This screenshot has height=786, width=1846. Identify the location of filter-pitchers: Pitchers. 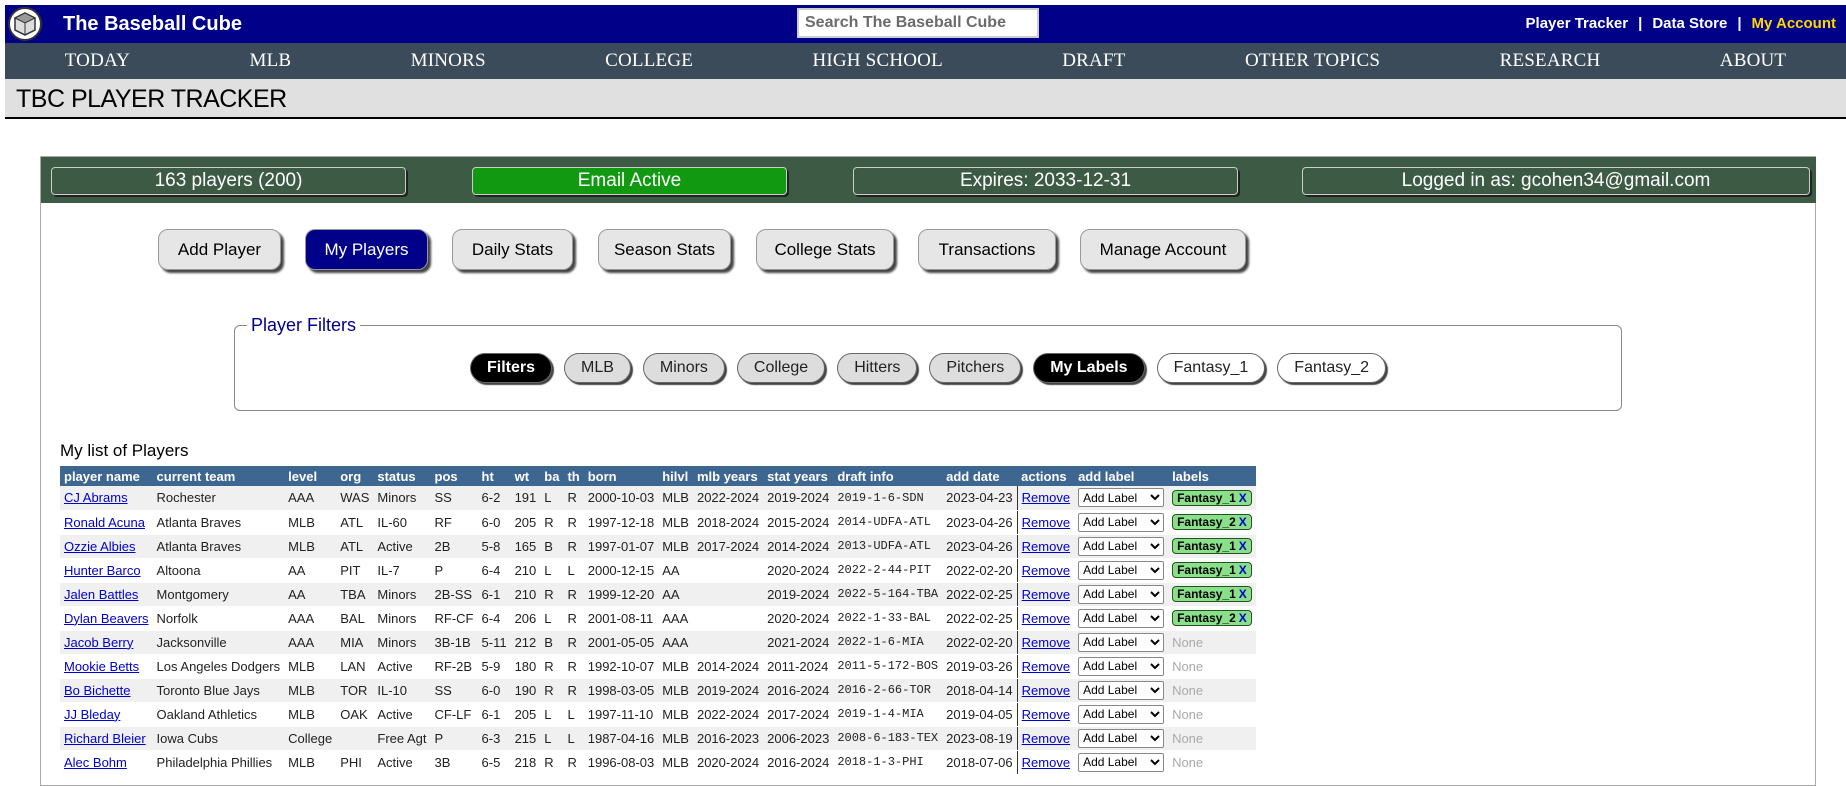
(975, 368).